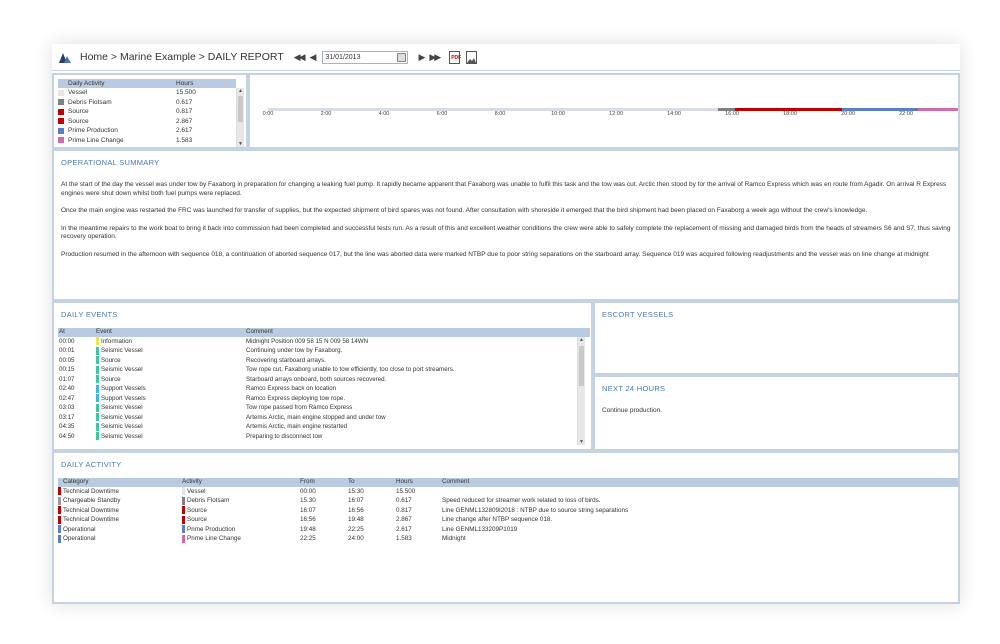  What do you see at coordinates (67, 379) in the screenshot?
I see `event-time: 01:07` at bounding box center [67, 379].